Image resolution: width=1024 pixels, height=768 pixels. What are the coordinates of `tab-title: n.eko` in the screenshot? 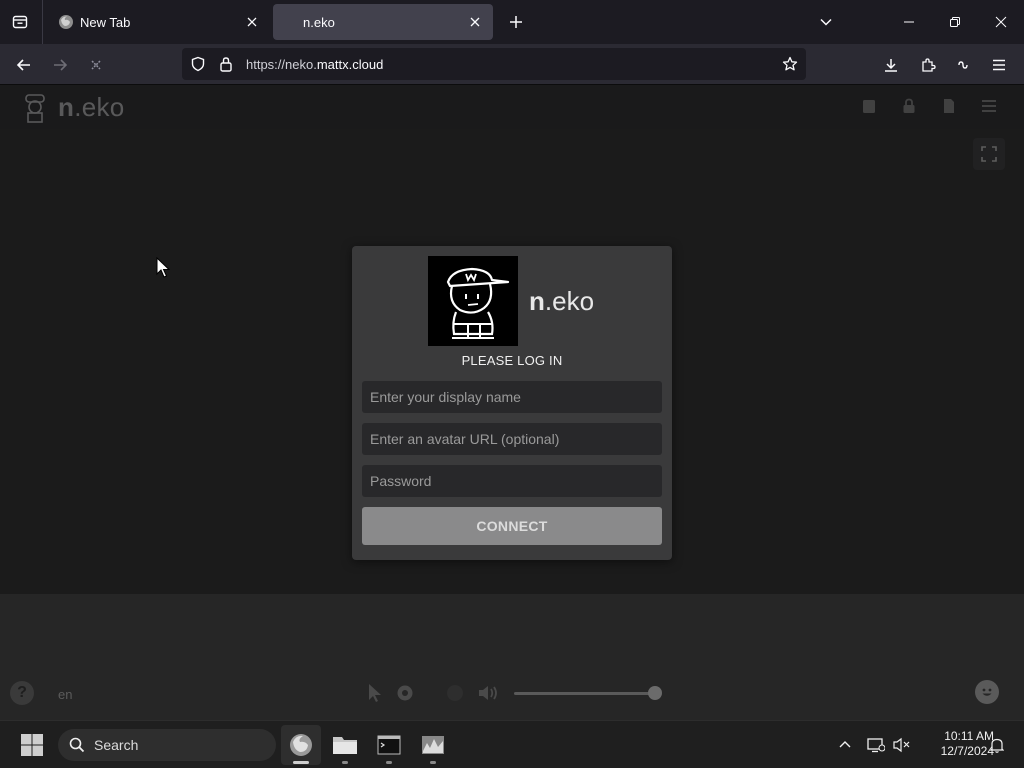 It's located at (319, 22).